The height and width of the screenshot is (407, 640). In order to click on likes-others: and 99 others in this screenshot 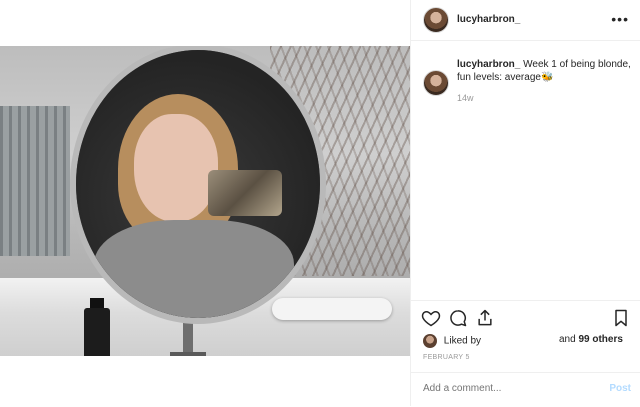, I will do `click(591, 339)`.